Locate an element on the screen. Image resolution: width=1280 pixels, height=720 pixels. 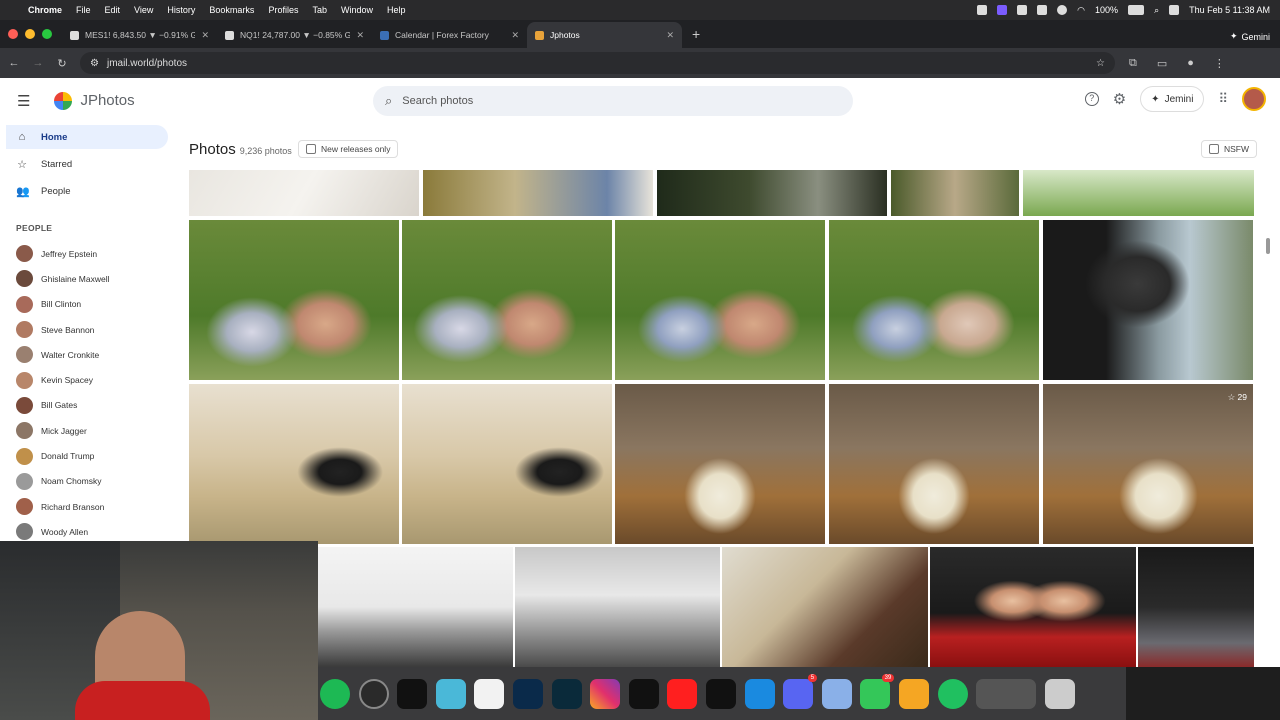
battery-percent: 100% is located at coordinates (1106, 10).